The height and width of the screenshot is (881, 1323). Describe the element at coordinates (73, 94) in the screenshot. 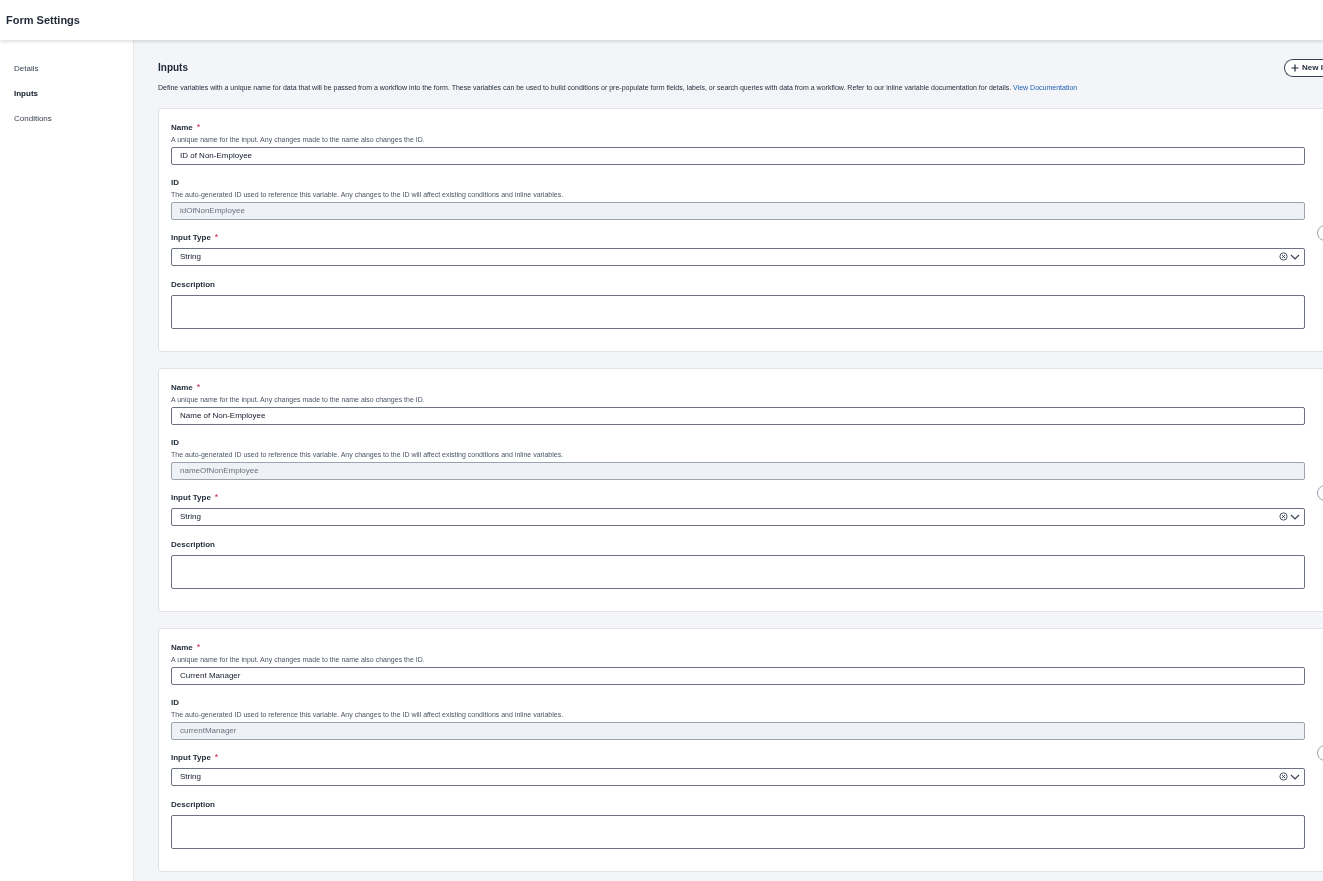

I see `sidebar-item: Inputs` at that location.